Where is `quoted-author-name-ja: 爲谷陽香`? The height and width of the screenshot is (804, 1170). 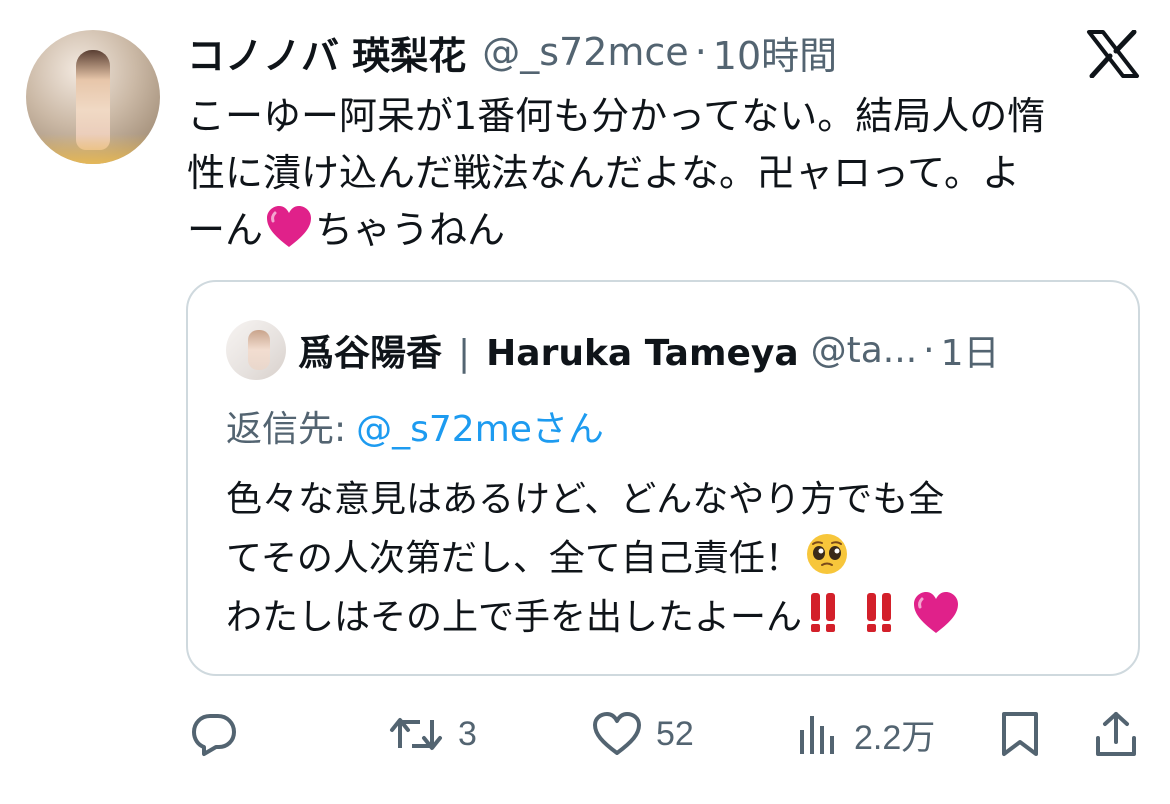 quoted-author-name-ja: 爲谷陽香 is located at coordinates (370, 353).